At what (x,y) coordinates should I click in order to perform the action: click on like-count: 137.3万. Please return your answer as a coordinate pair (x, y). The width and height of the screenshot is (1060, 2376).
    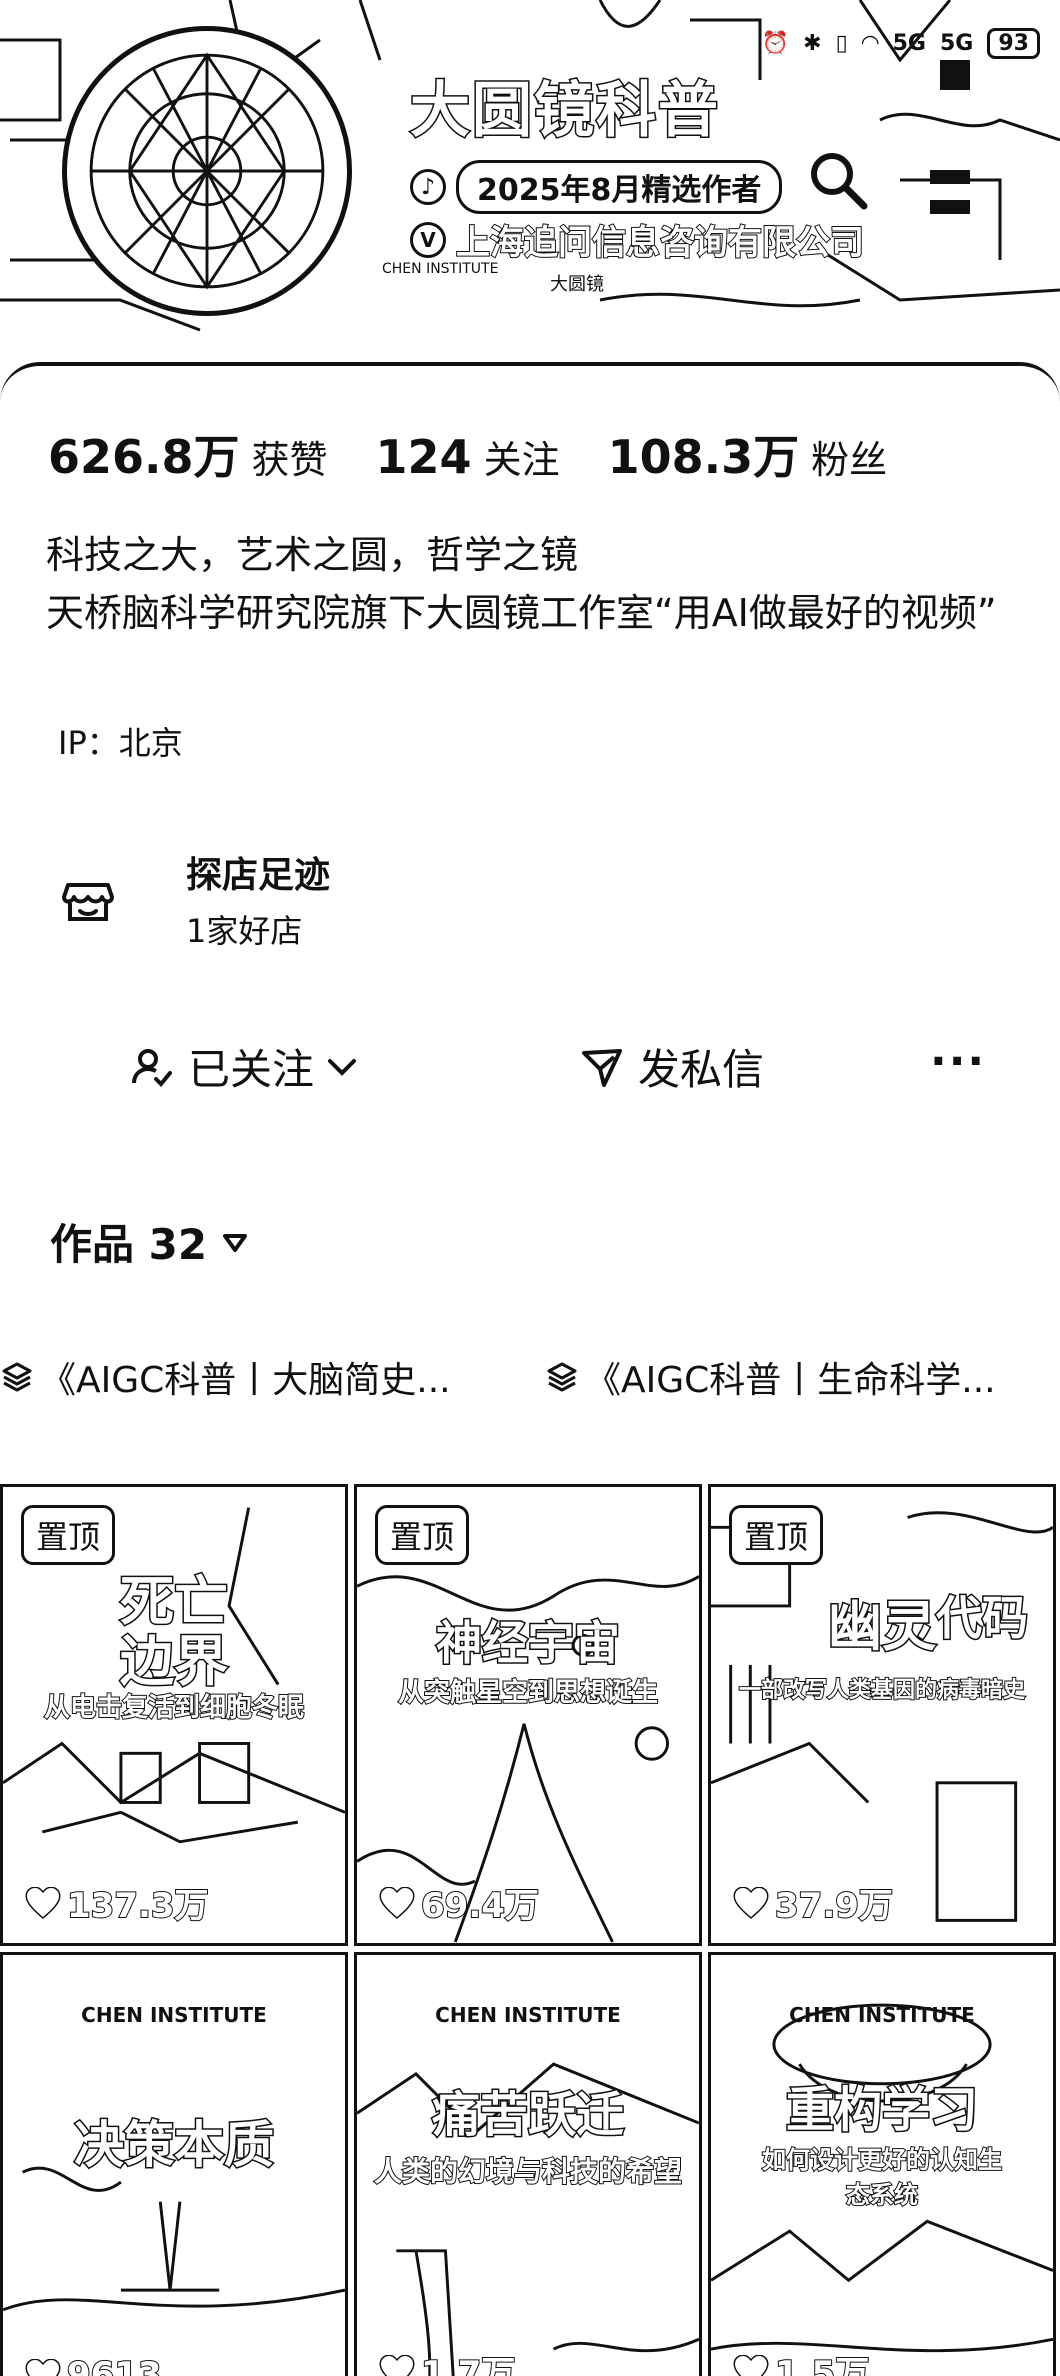
    Looking at the image, I should click on (117, 1902).